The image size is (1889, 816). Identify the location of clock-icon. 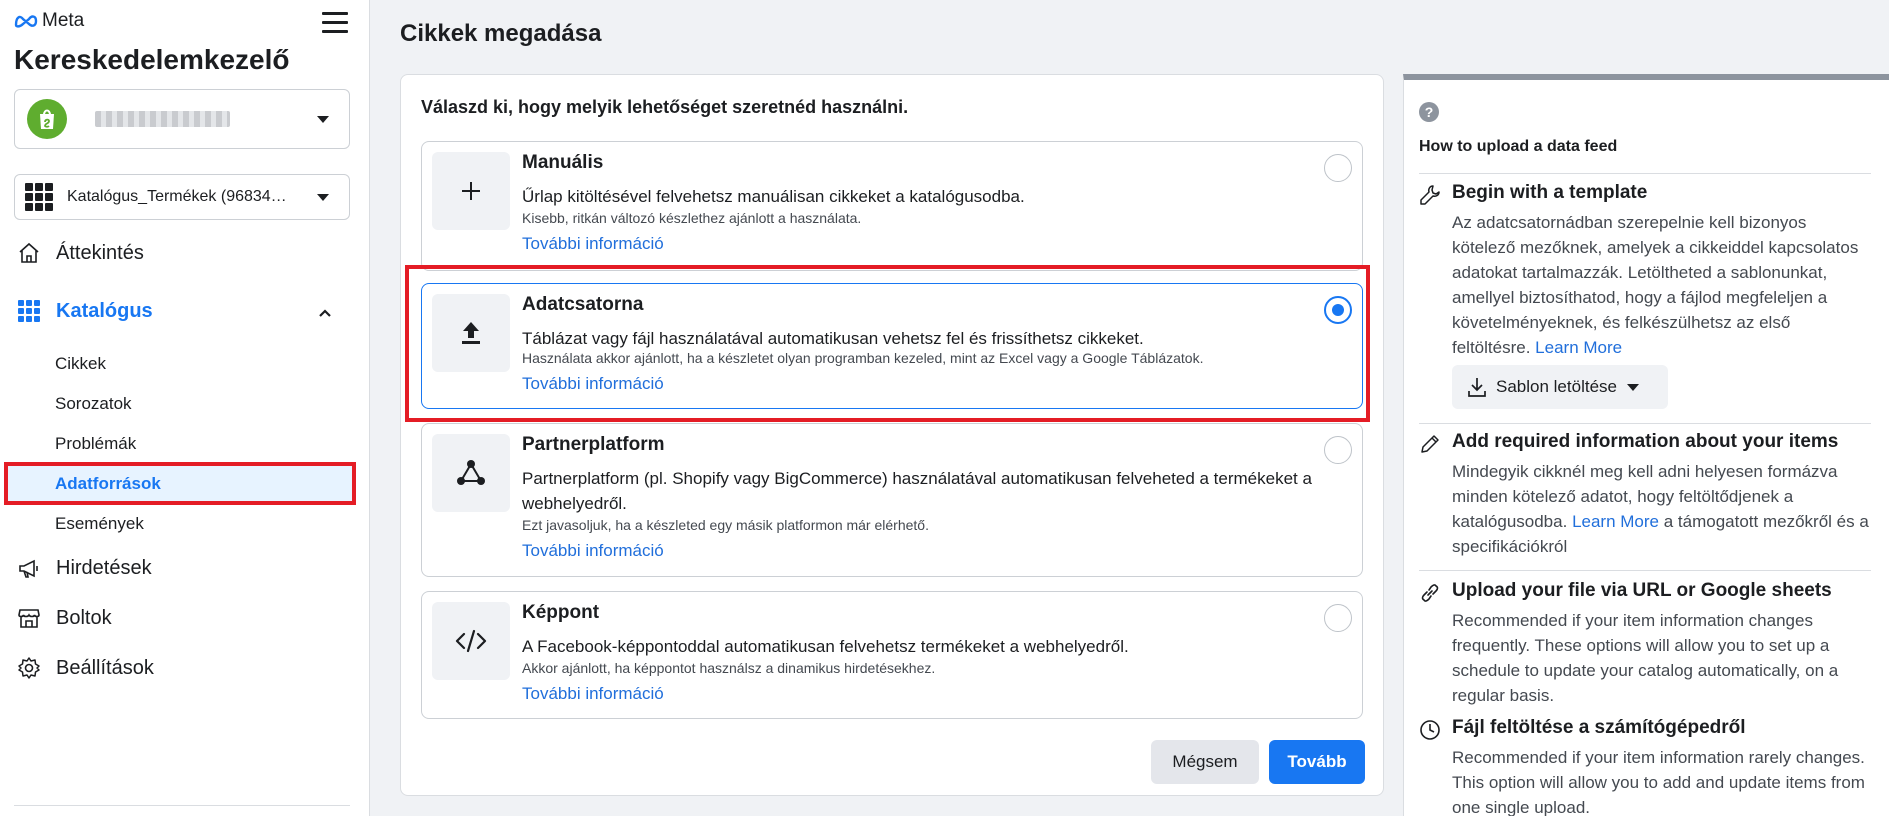
(1430, 730).